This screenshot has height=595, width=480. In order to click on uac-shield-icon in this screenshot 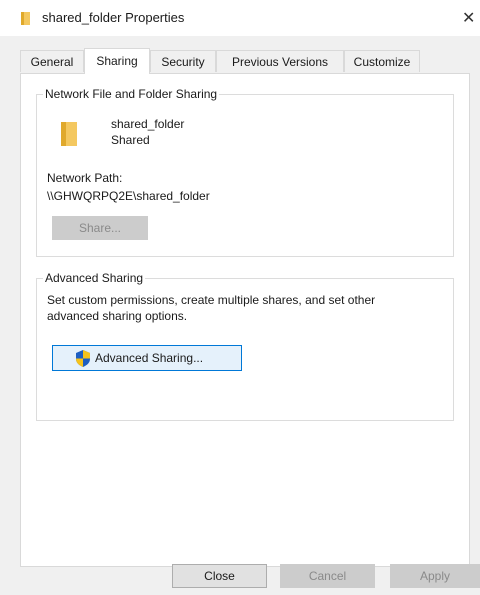, I will do `click(83, 358)`.